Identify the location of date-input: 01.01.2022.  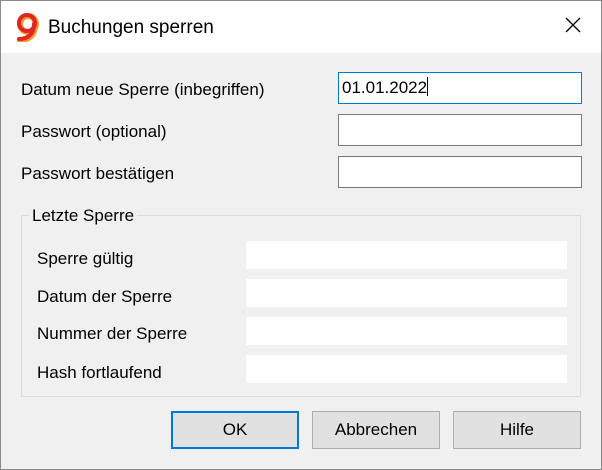
(460, 88).